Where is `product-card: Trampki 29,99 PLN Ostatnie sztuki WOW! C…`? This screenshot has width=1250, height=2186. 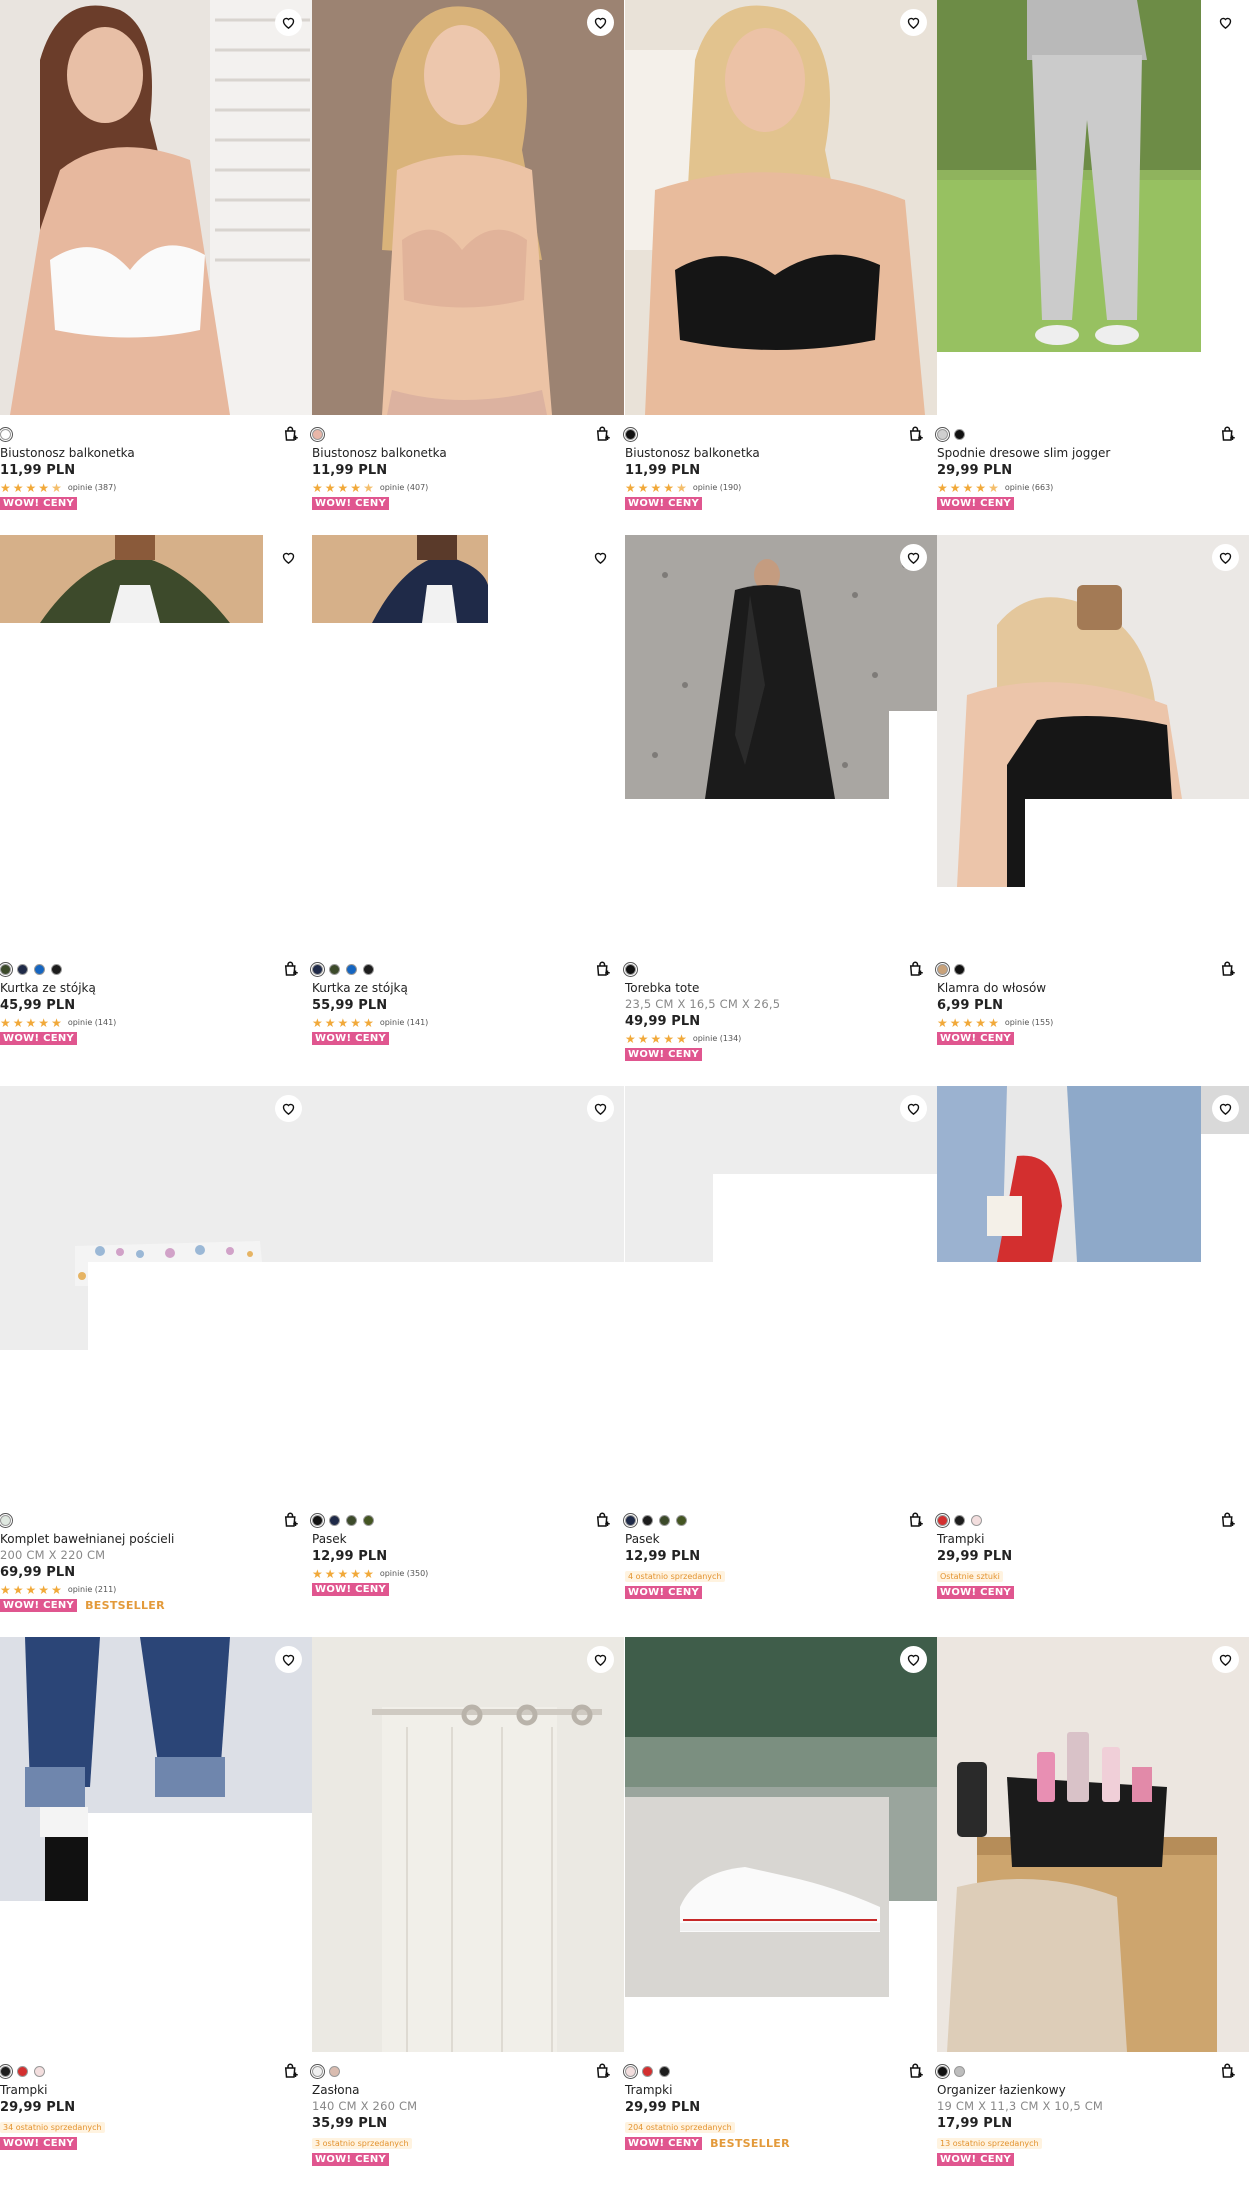
product-card: Trampki 29,99 PLN Ostatnie sztuki WOW! C… is located at coordinates (1092, 1342).